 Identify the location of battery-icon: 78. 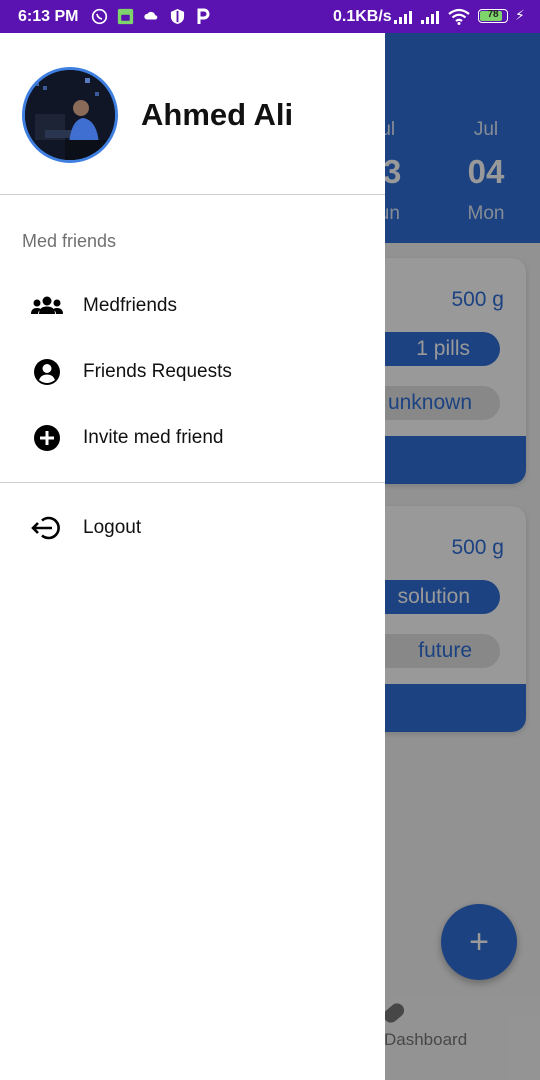
(493, 16).